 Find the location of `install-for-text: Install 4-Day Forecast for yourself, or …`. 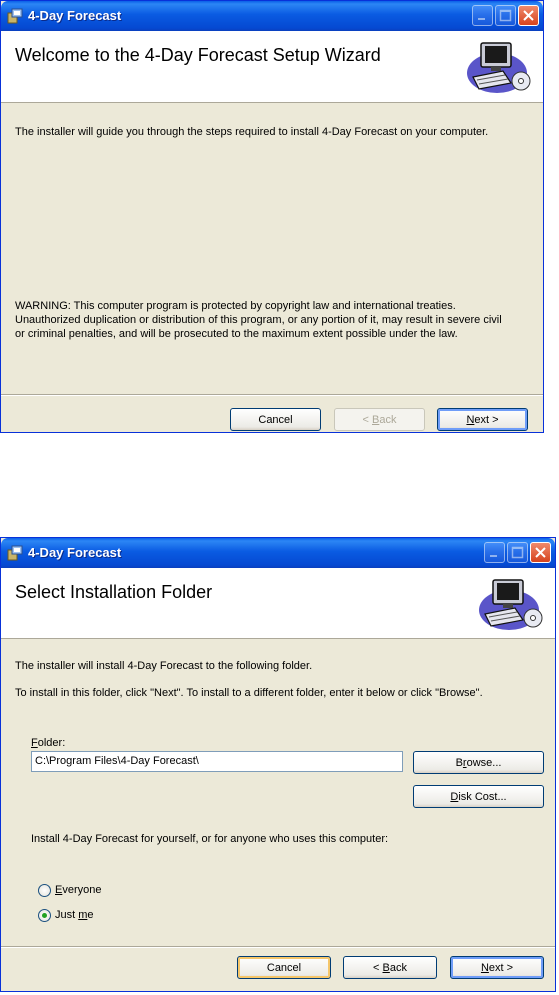

install-for-text: Install 4-Day Forecast for yourself, or … is located at coordinates (210, 839).